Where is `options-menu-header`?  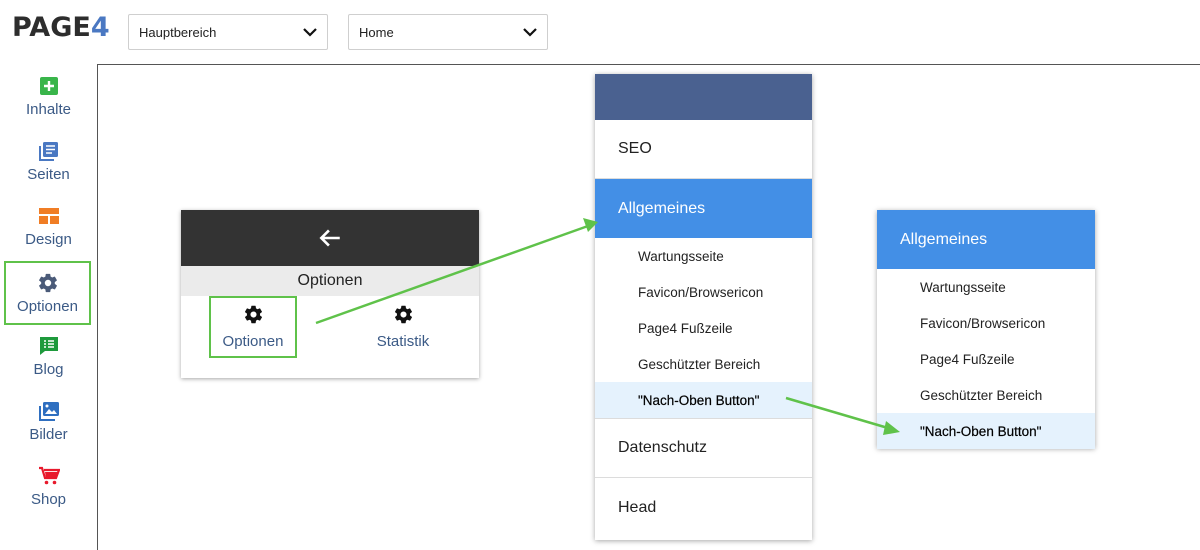
options-menu-header is located at coordinates (703, 97).